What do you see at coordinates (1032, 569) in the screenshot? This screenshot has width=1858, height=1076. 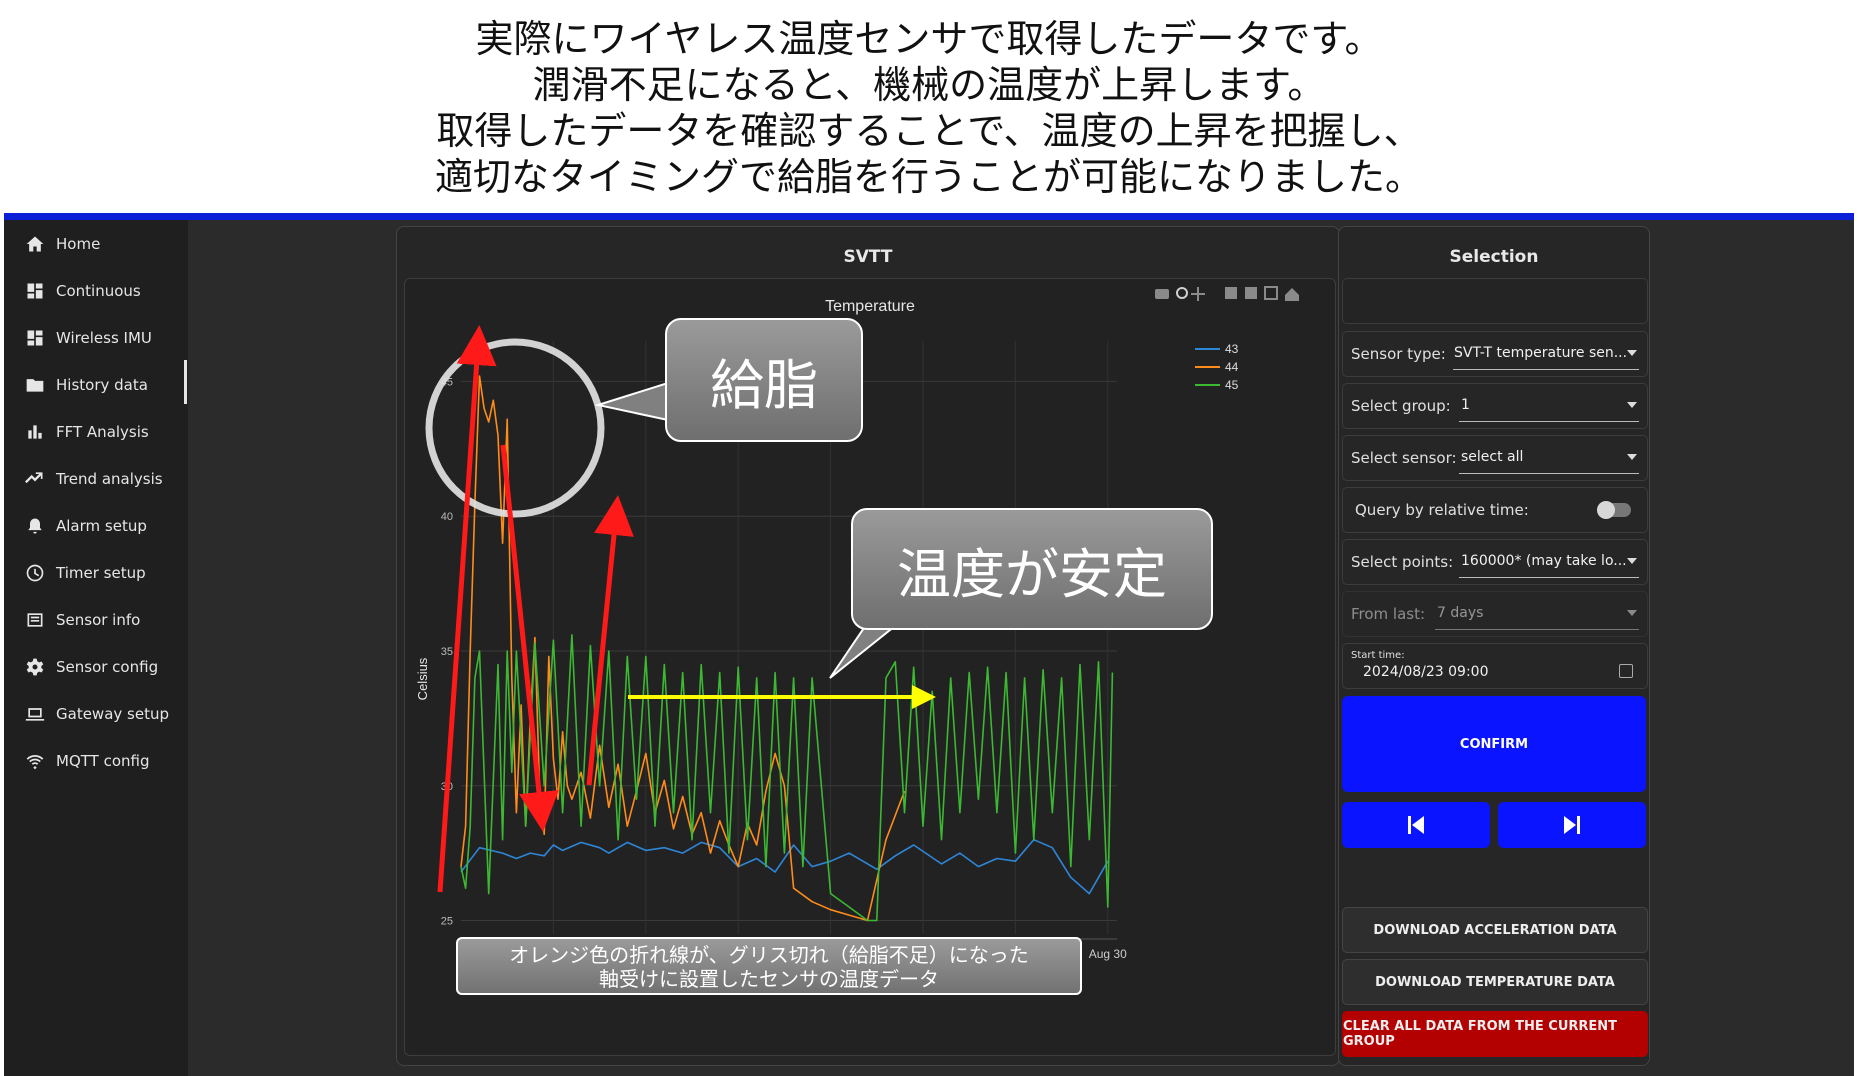 I see `stable-callout: 温度が安定` at bounding box center [1032, 569].